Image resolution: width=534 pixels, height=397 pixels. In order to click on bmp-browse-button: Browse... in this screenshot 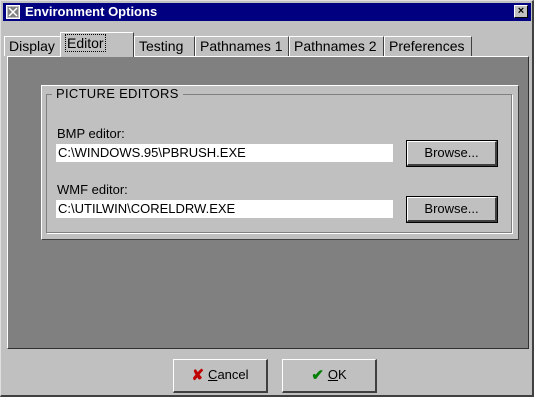, I will do `click(452, 153)`.